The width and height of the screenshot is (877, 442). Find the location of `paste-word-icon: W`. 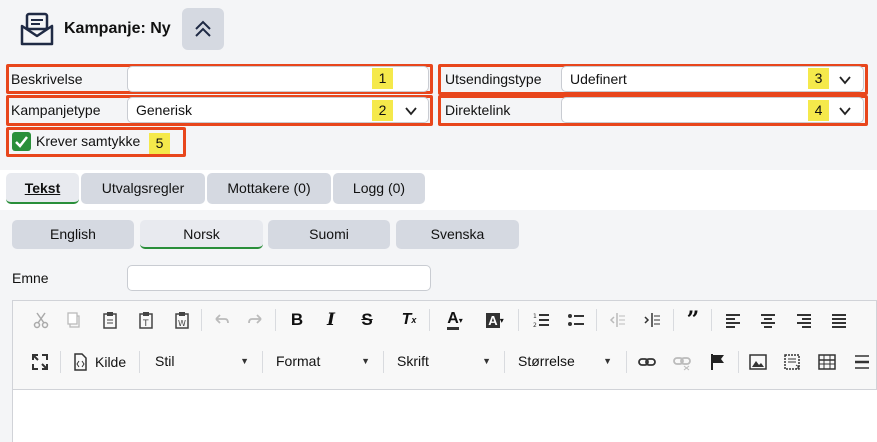

paste-word-icon: W is located at coordinates (182, 320).